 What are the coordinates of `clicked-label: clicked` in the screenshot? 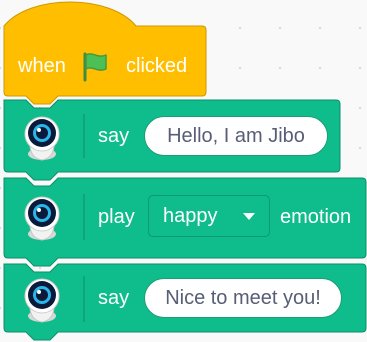 It's located at (157, 66).